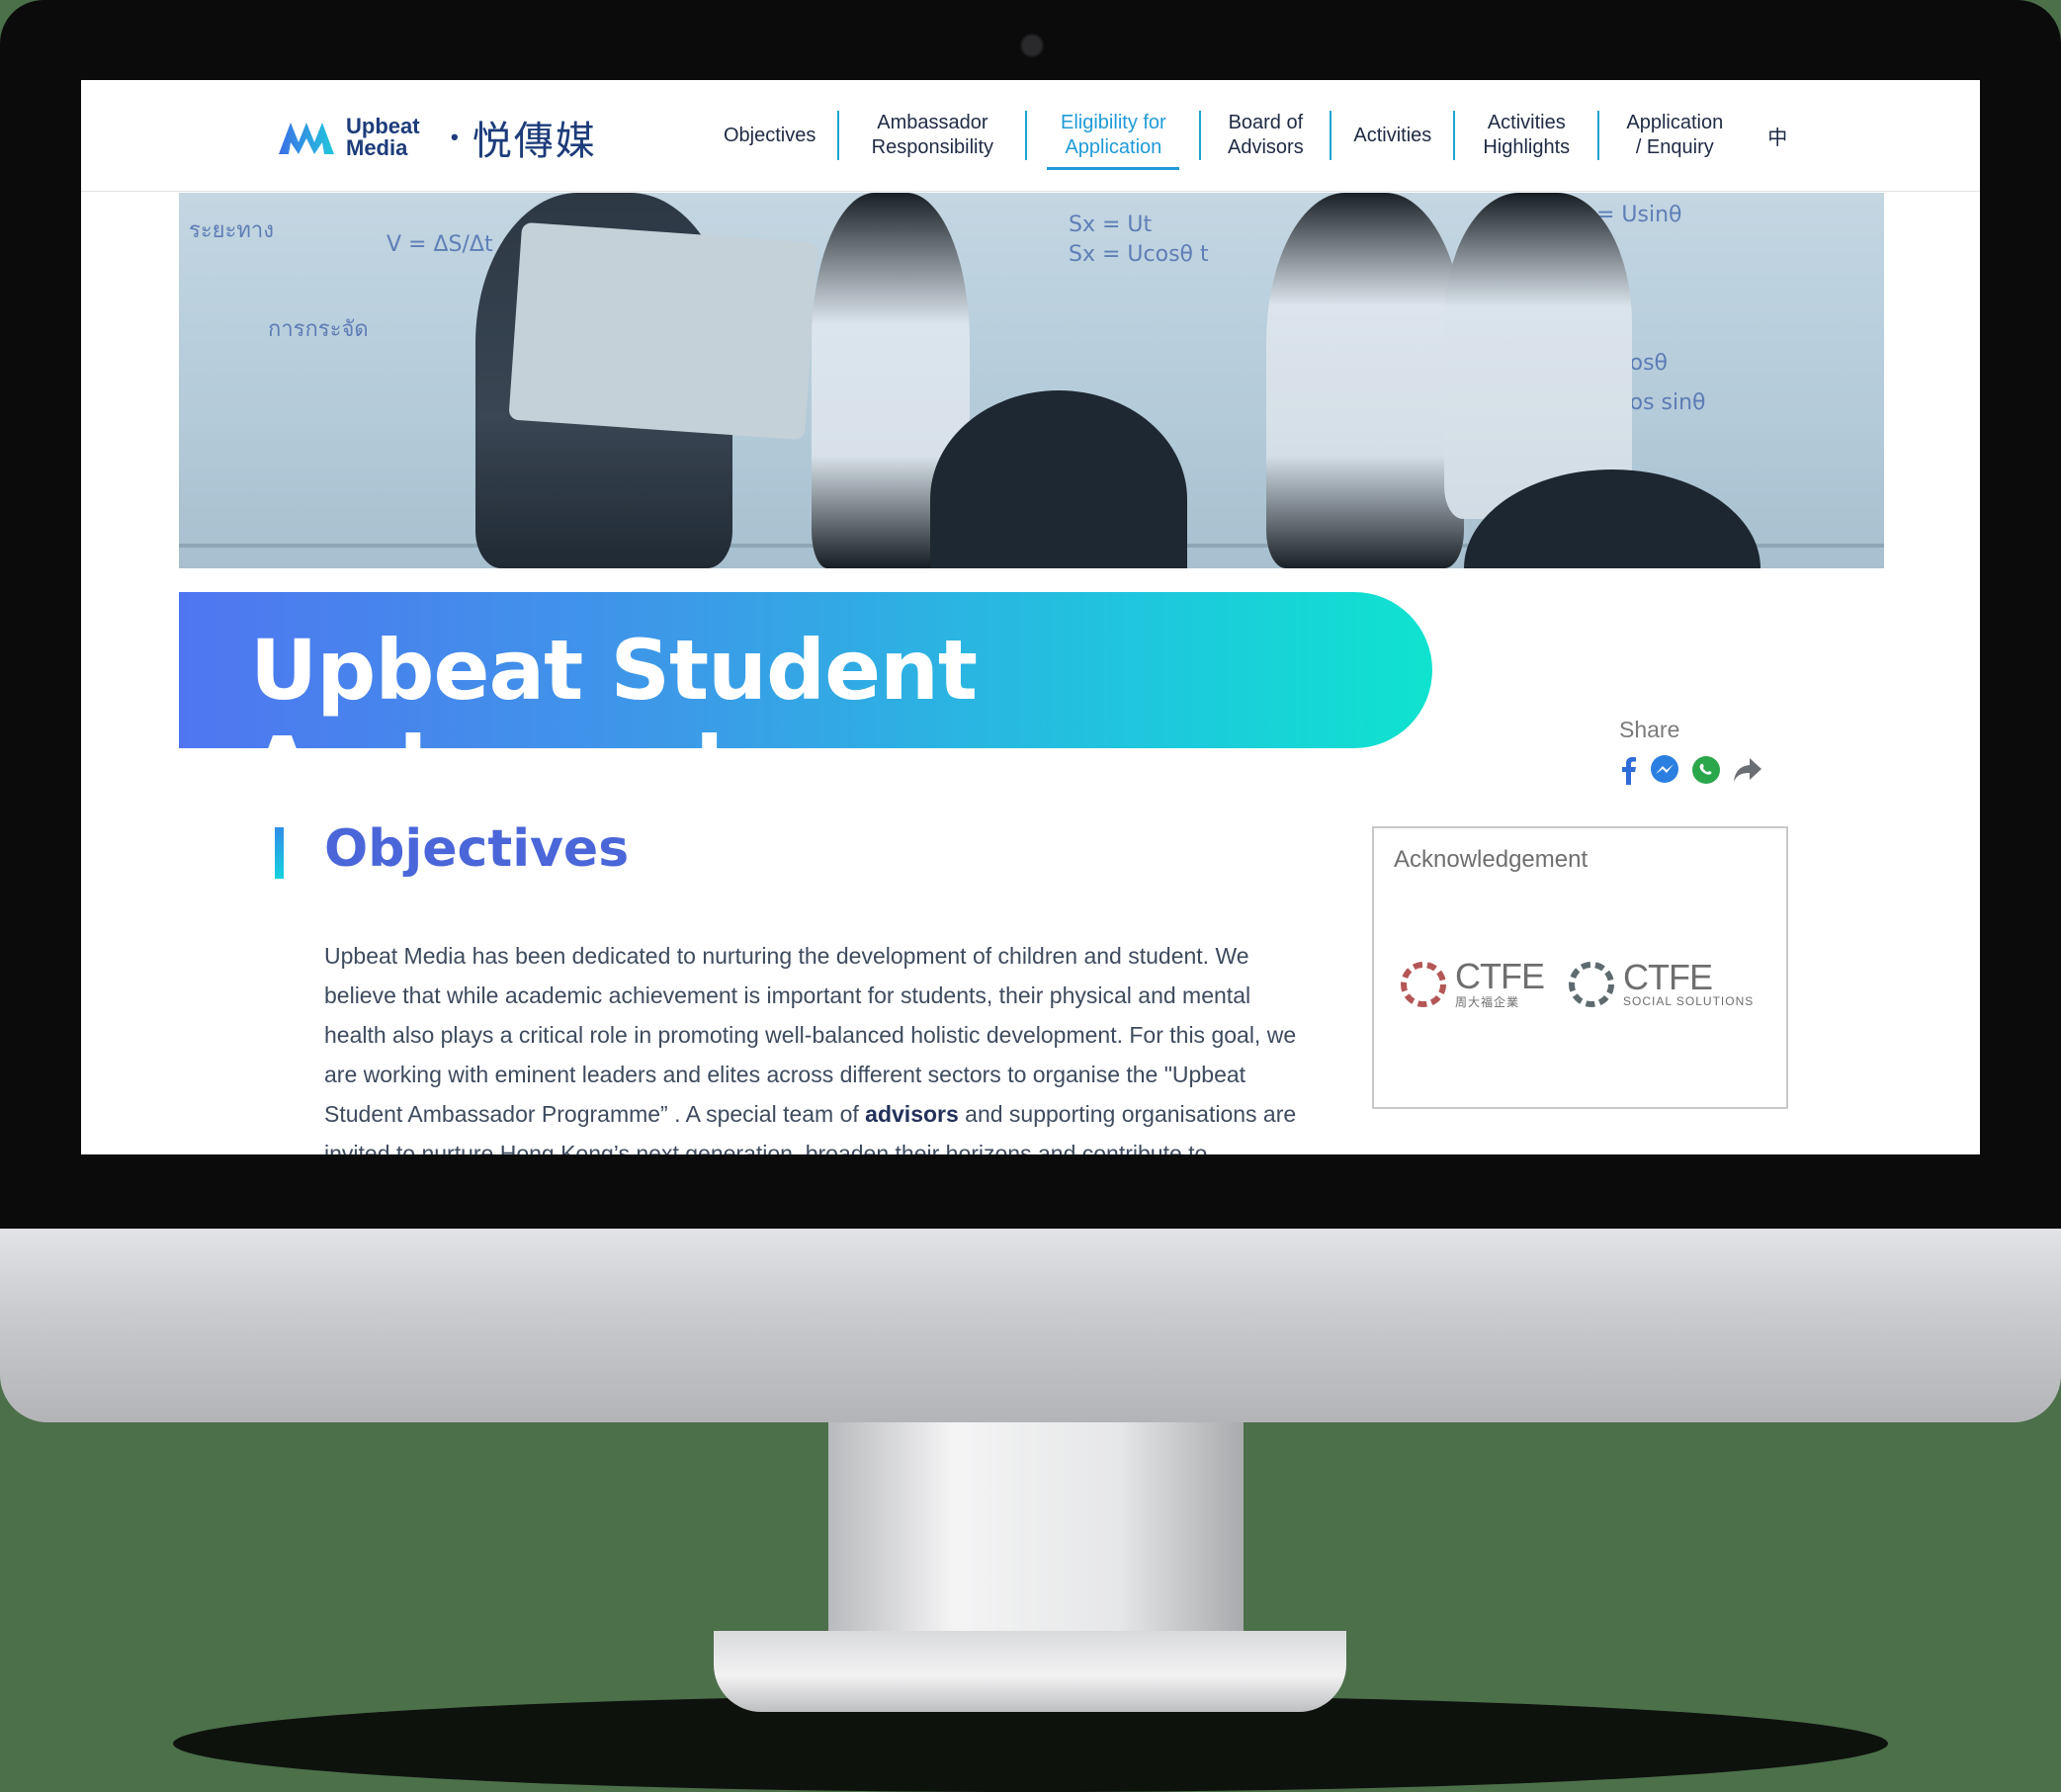 This screenshot has height=1792, width=2061. Describe the element at coordinates (1689, 1001) in the screenshot. I see `ctfe-social-subtitle: SOCIAL SOLUTIONS` at that location.